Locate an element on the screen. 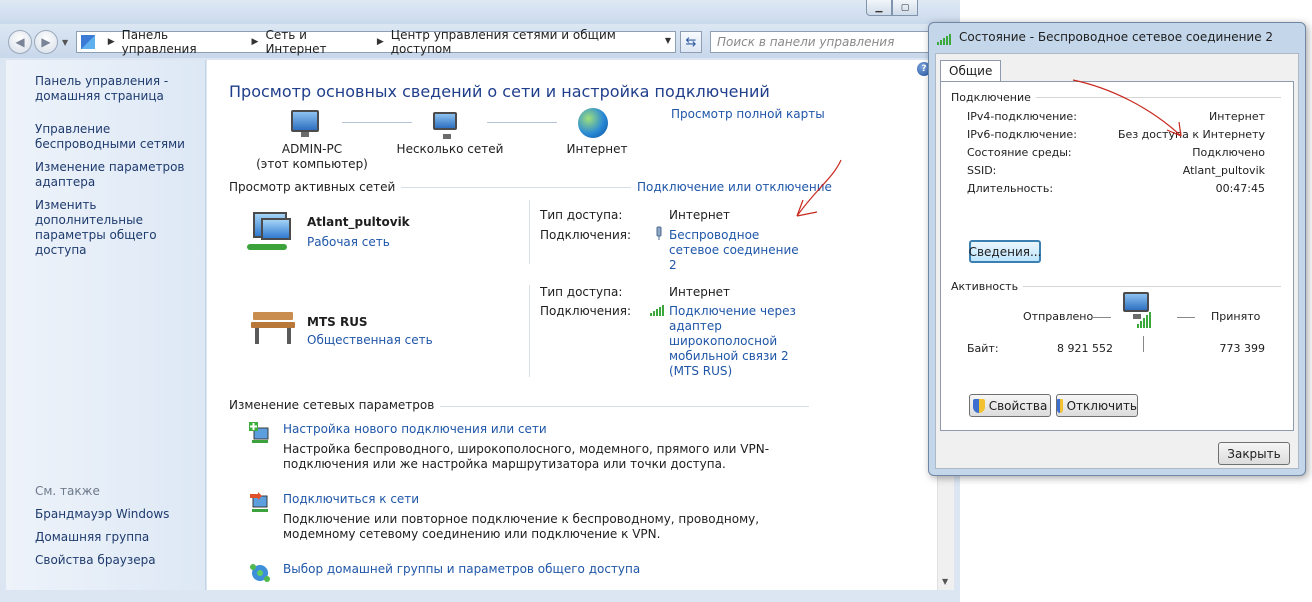 Image resolution: width=1312 pixels, height=602 pixels. media-state-label: Состояние среды: is located at coordinates (1019, 152).